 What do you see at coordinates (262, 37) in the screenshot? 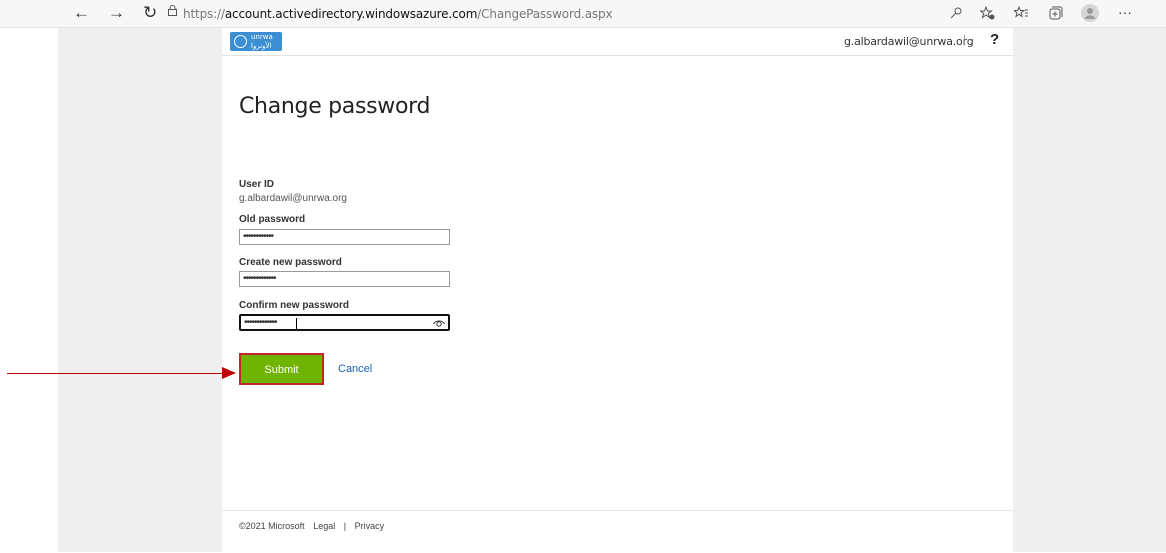
I see `logo-text: unrwa` at bounding box center [262, 37].